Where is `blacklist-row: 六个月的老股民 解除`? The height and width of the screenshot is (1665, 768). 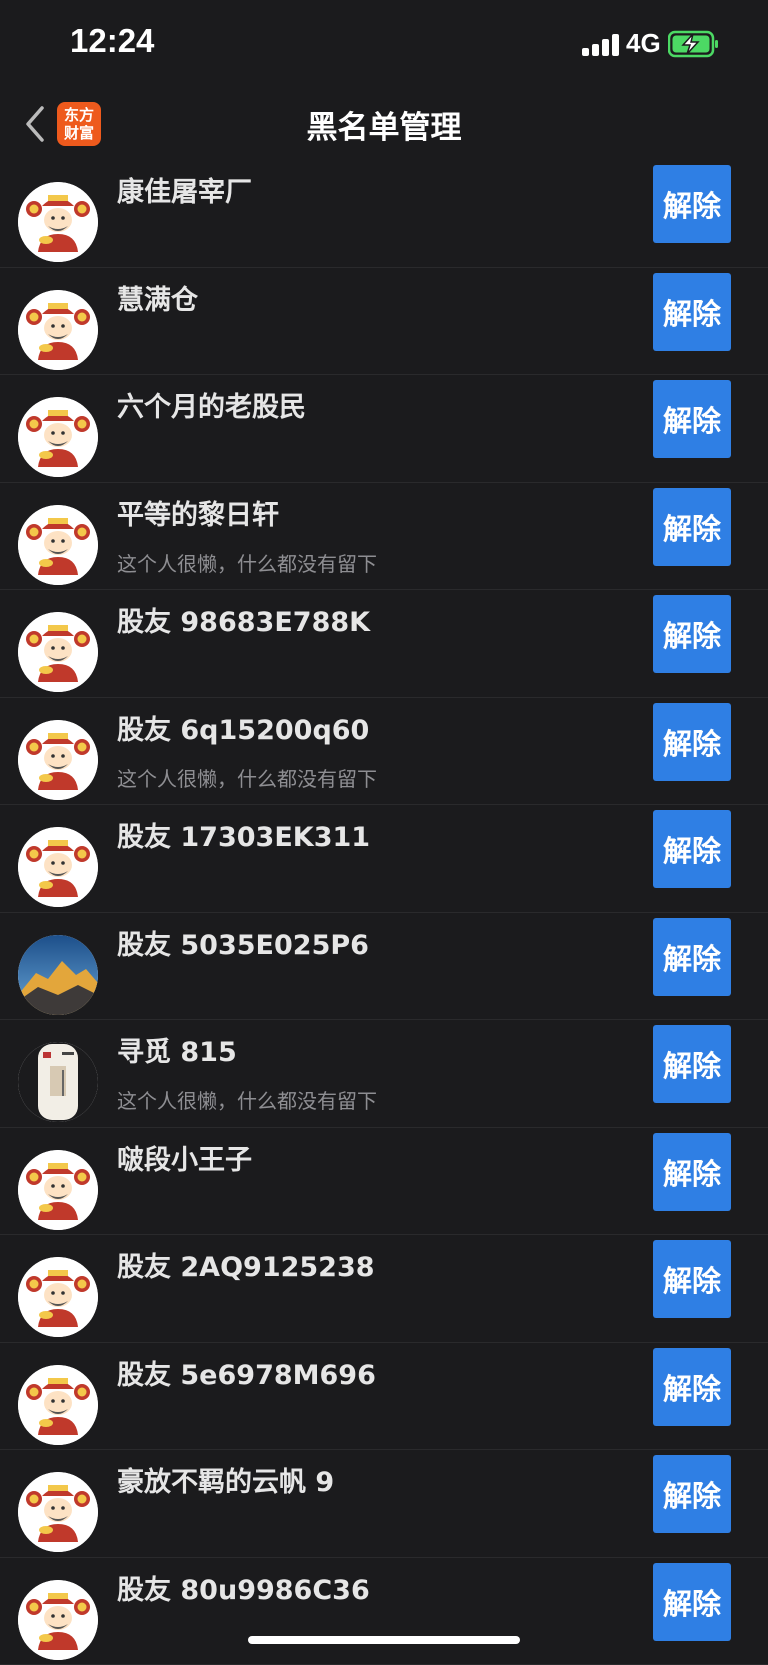 blacklist-row: 六个月的老股民 解除 is located at coordinates (384, 429).